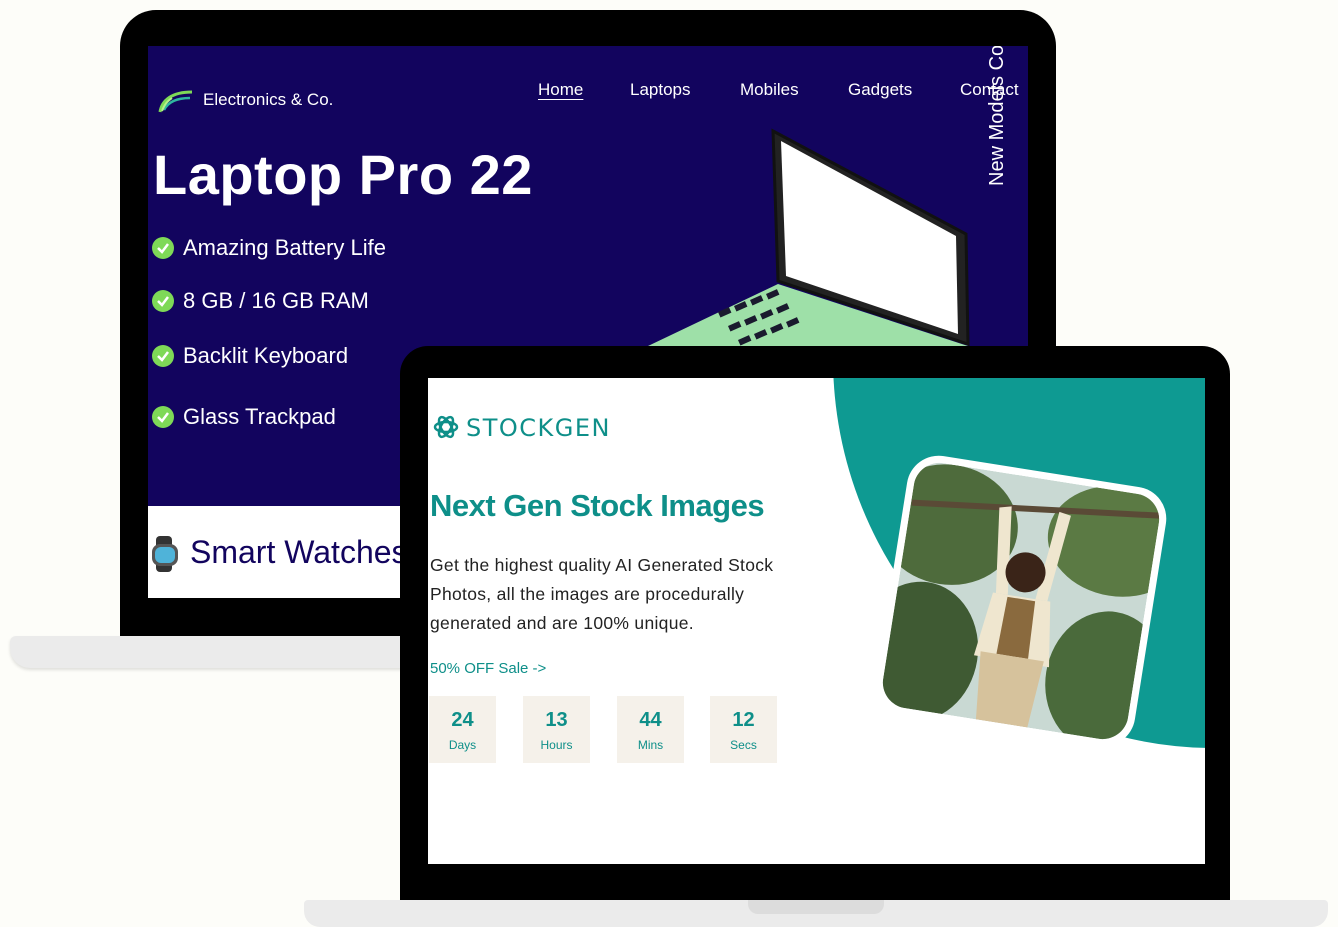  What do you see at coordinates (816, 907) in the screenshot?
I see `front-laptop-notch` at bounding box center [816, 907].